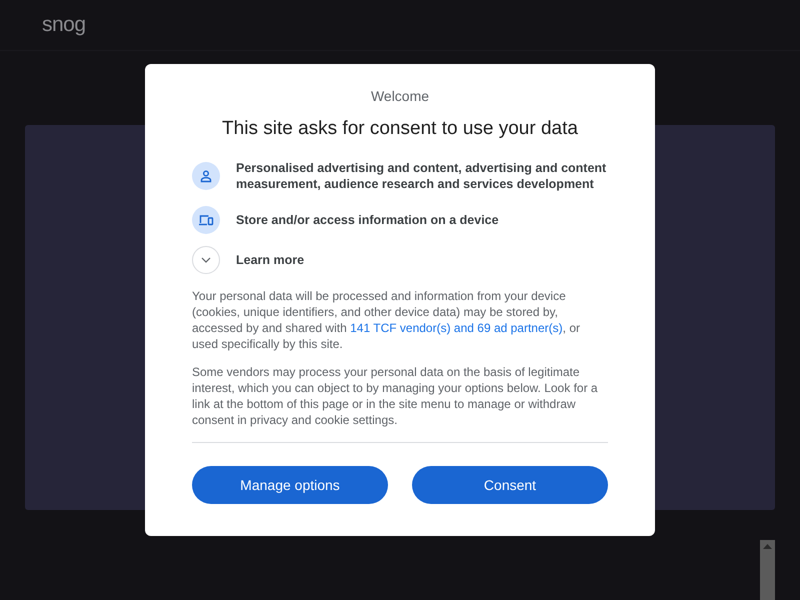  What do you see at coordinates (386, 320) in the screenshot?
I see `consent-paragraph: Your personal data will be processed and information from your device (cookies, unique identifiers, and other device data) may be stored by, accessed by and shared with 141 TCF vendor(s) and 69 ad partner(s), or used specifically by this site.` at bounding box center [386, 320].